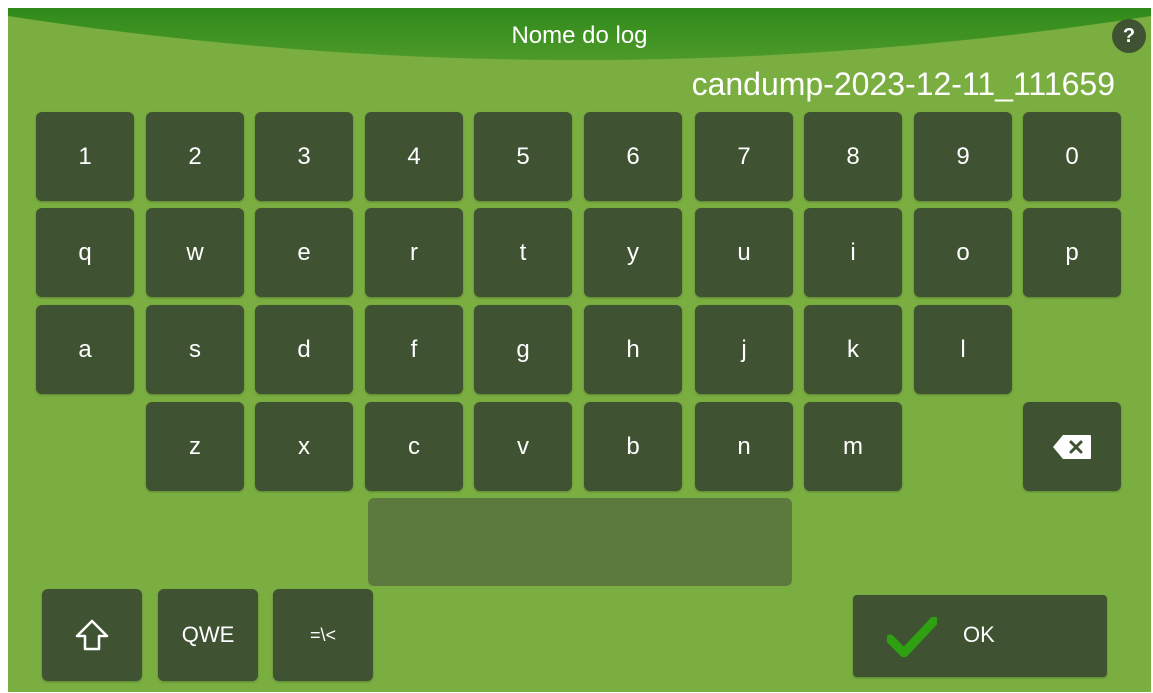 This screenshot has height=693, width=1153. I want to click on key-4: 4, so click(414, 156).